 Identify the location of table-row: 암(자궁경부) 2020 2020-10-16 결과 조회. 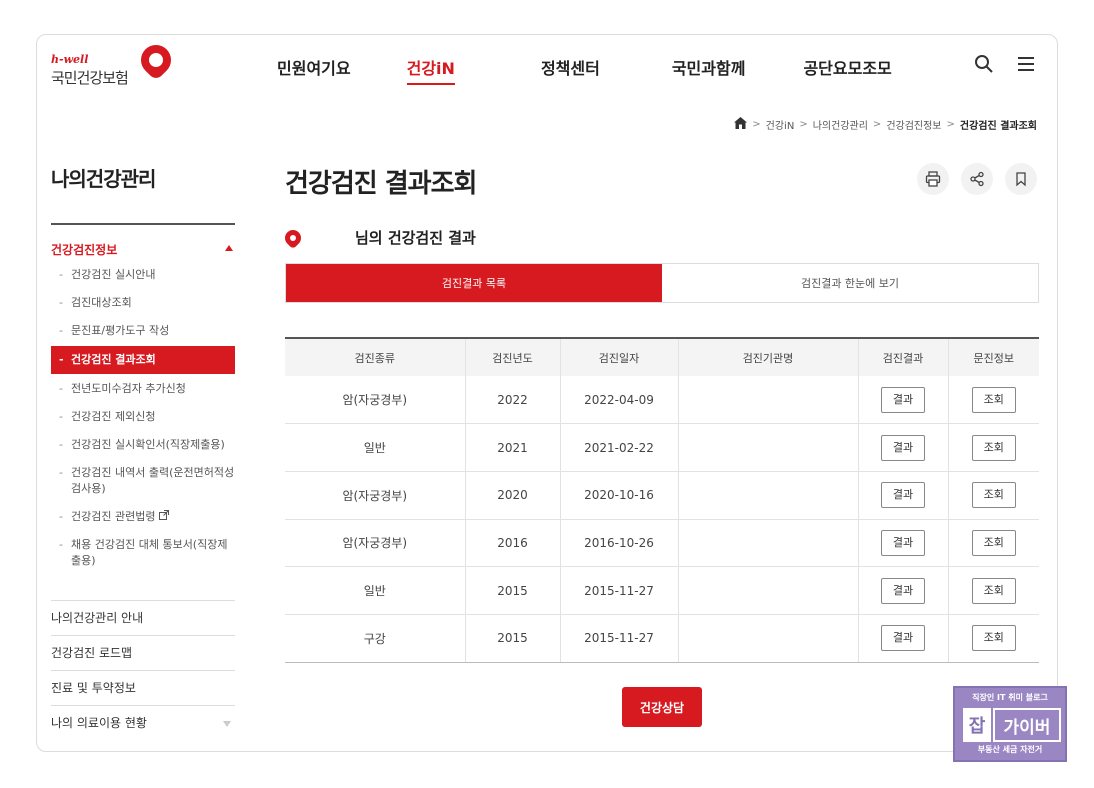
(662, 495).